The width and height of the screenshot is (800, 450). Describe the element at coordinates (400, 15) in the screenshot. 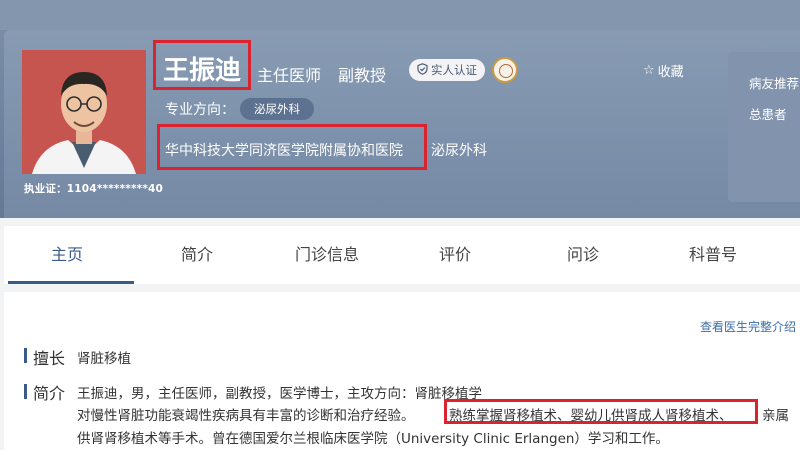

I see `header-top-strip` at that location.